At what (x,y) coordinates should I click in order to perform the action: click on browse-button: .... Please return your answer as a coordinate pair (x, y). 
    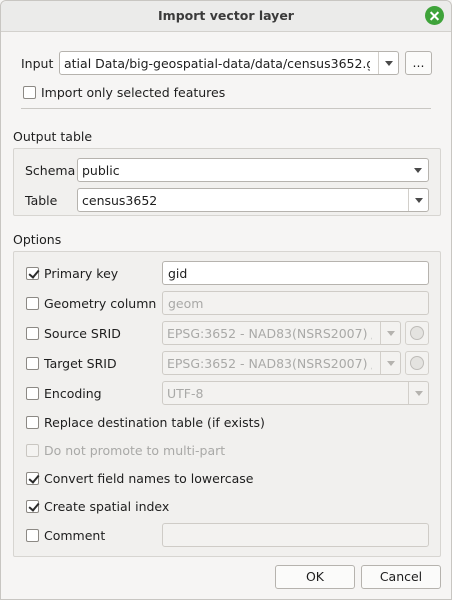
    Looking at the image, I should click on (418, 63).